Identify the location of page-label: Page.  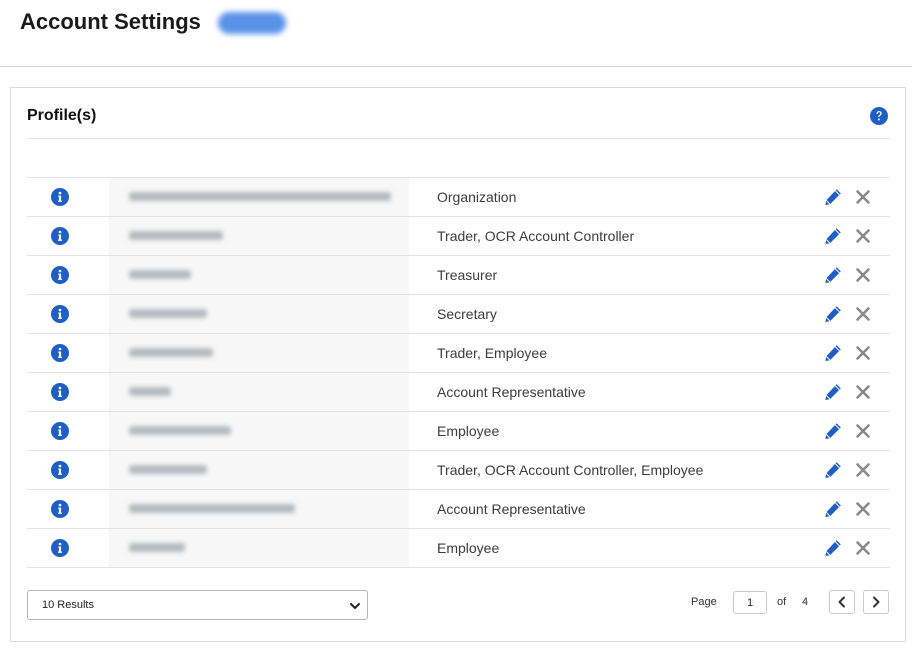
(704, 602).